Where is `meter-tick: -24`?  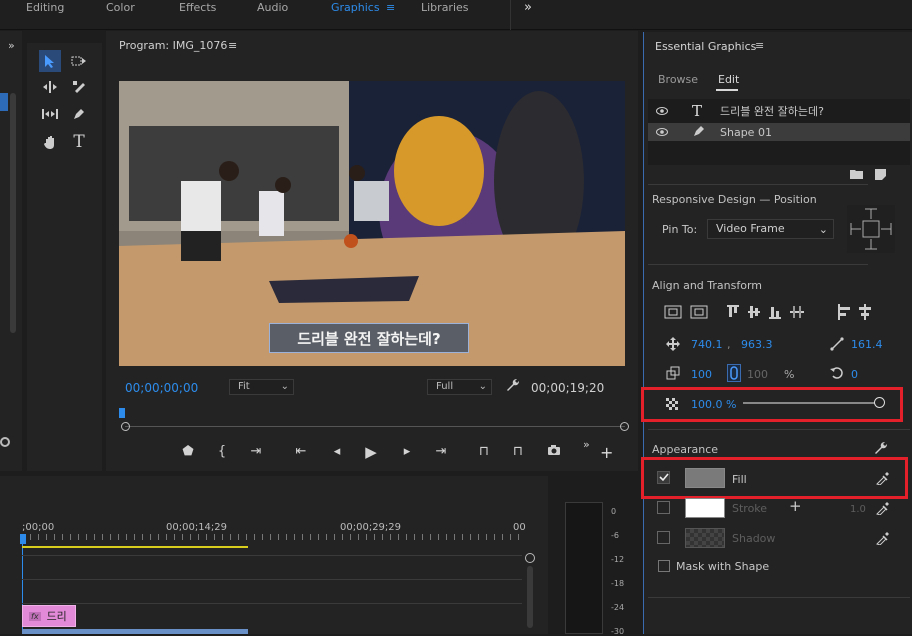
meter-tick: -24 is located at coordinates (618, 607).